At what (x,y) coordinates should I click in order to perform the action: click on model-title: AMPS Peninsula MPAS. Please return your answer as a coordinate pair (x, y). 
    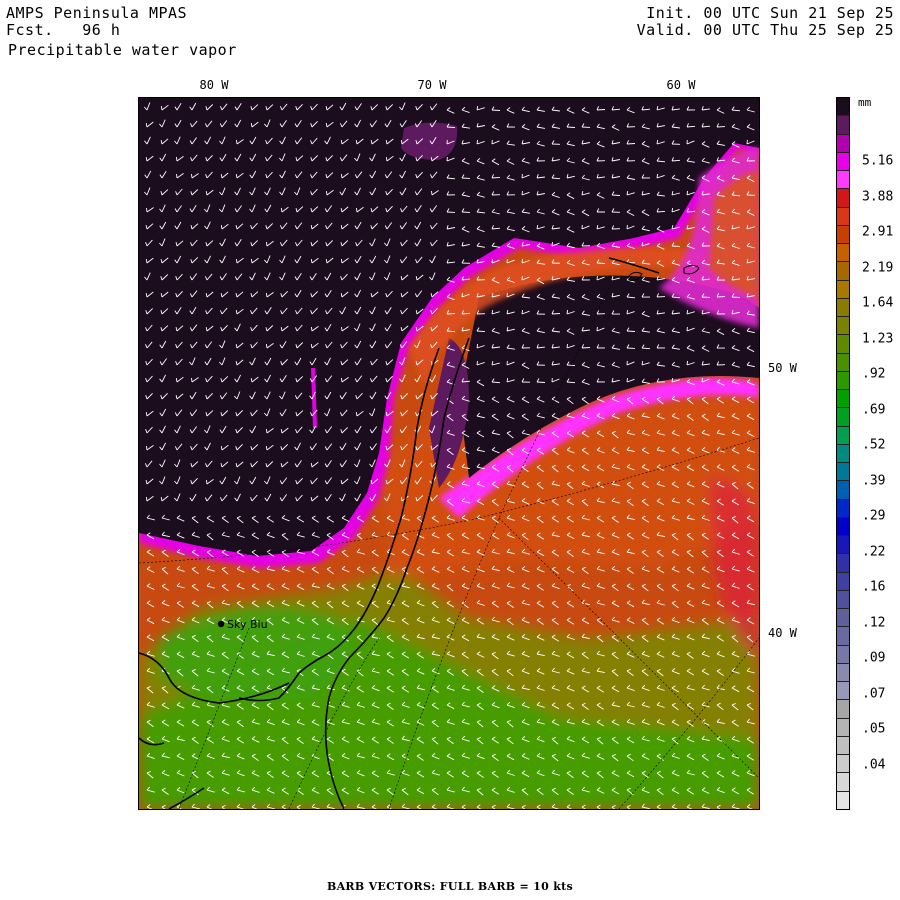
    Looking at the image, I should click on (97, 13).